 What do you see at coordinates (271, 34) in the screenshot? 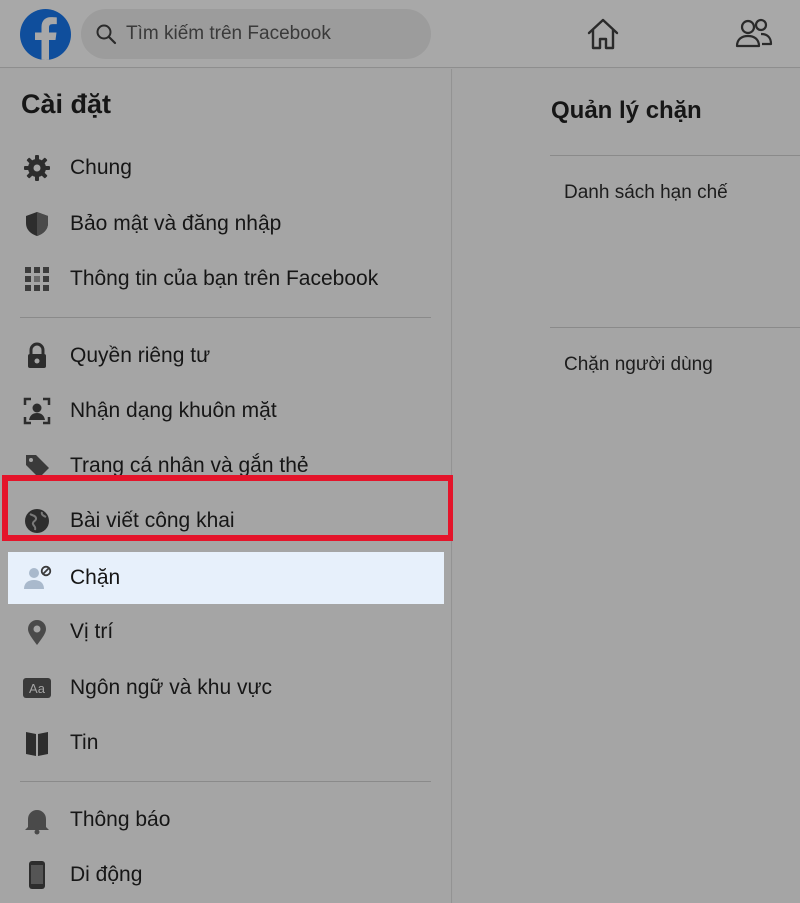
I see `search-input` at bounding box center [271, 34].